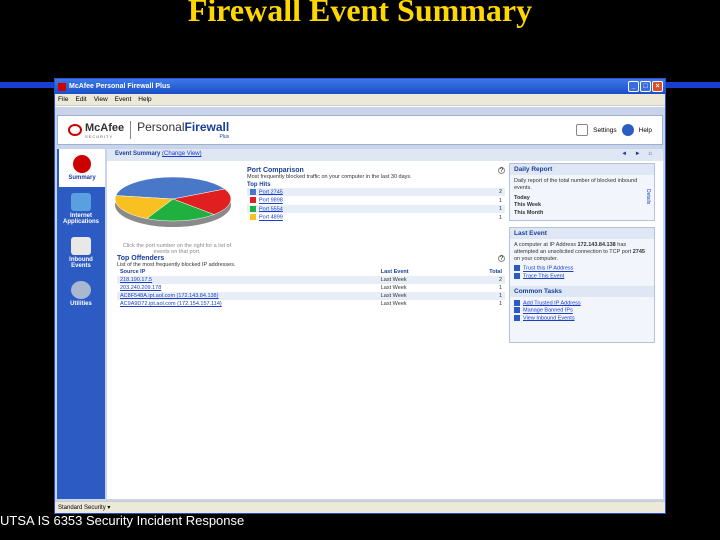 This screenshot has width=720, height=540. What do you see at coordinates (582, 130) in the screenshot?
I see `settings-icon` at bounding box center [582, 130].